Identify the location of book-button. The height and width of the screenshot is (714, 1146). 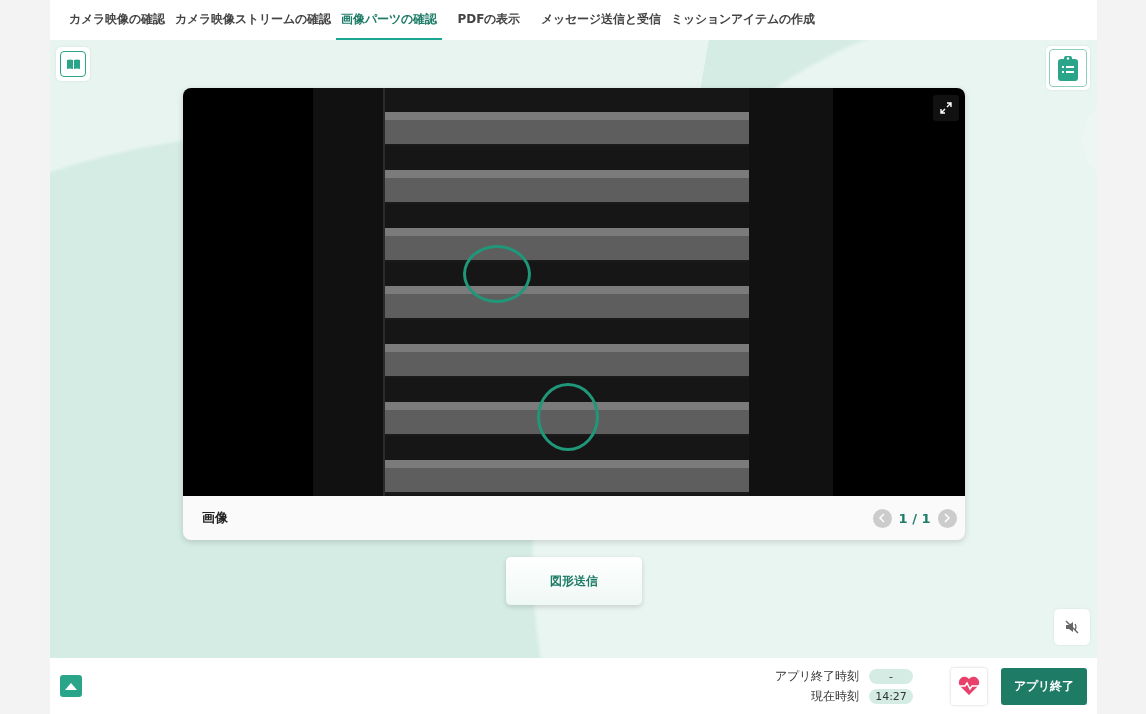
(73, 64).